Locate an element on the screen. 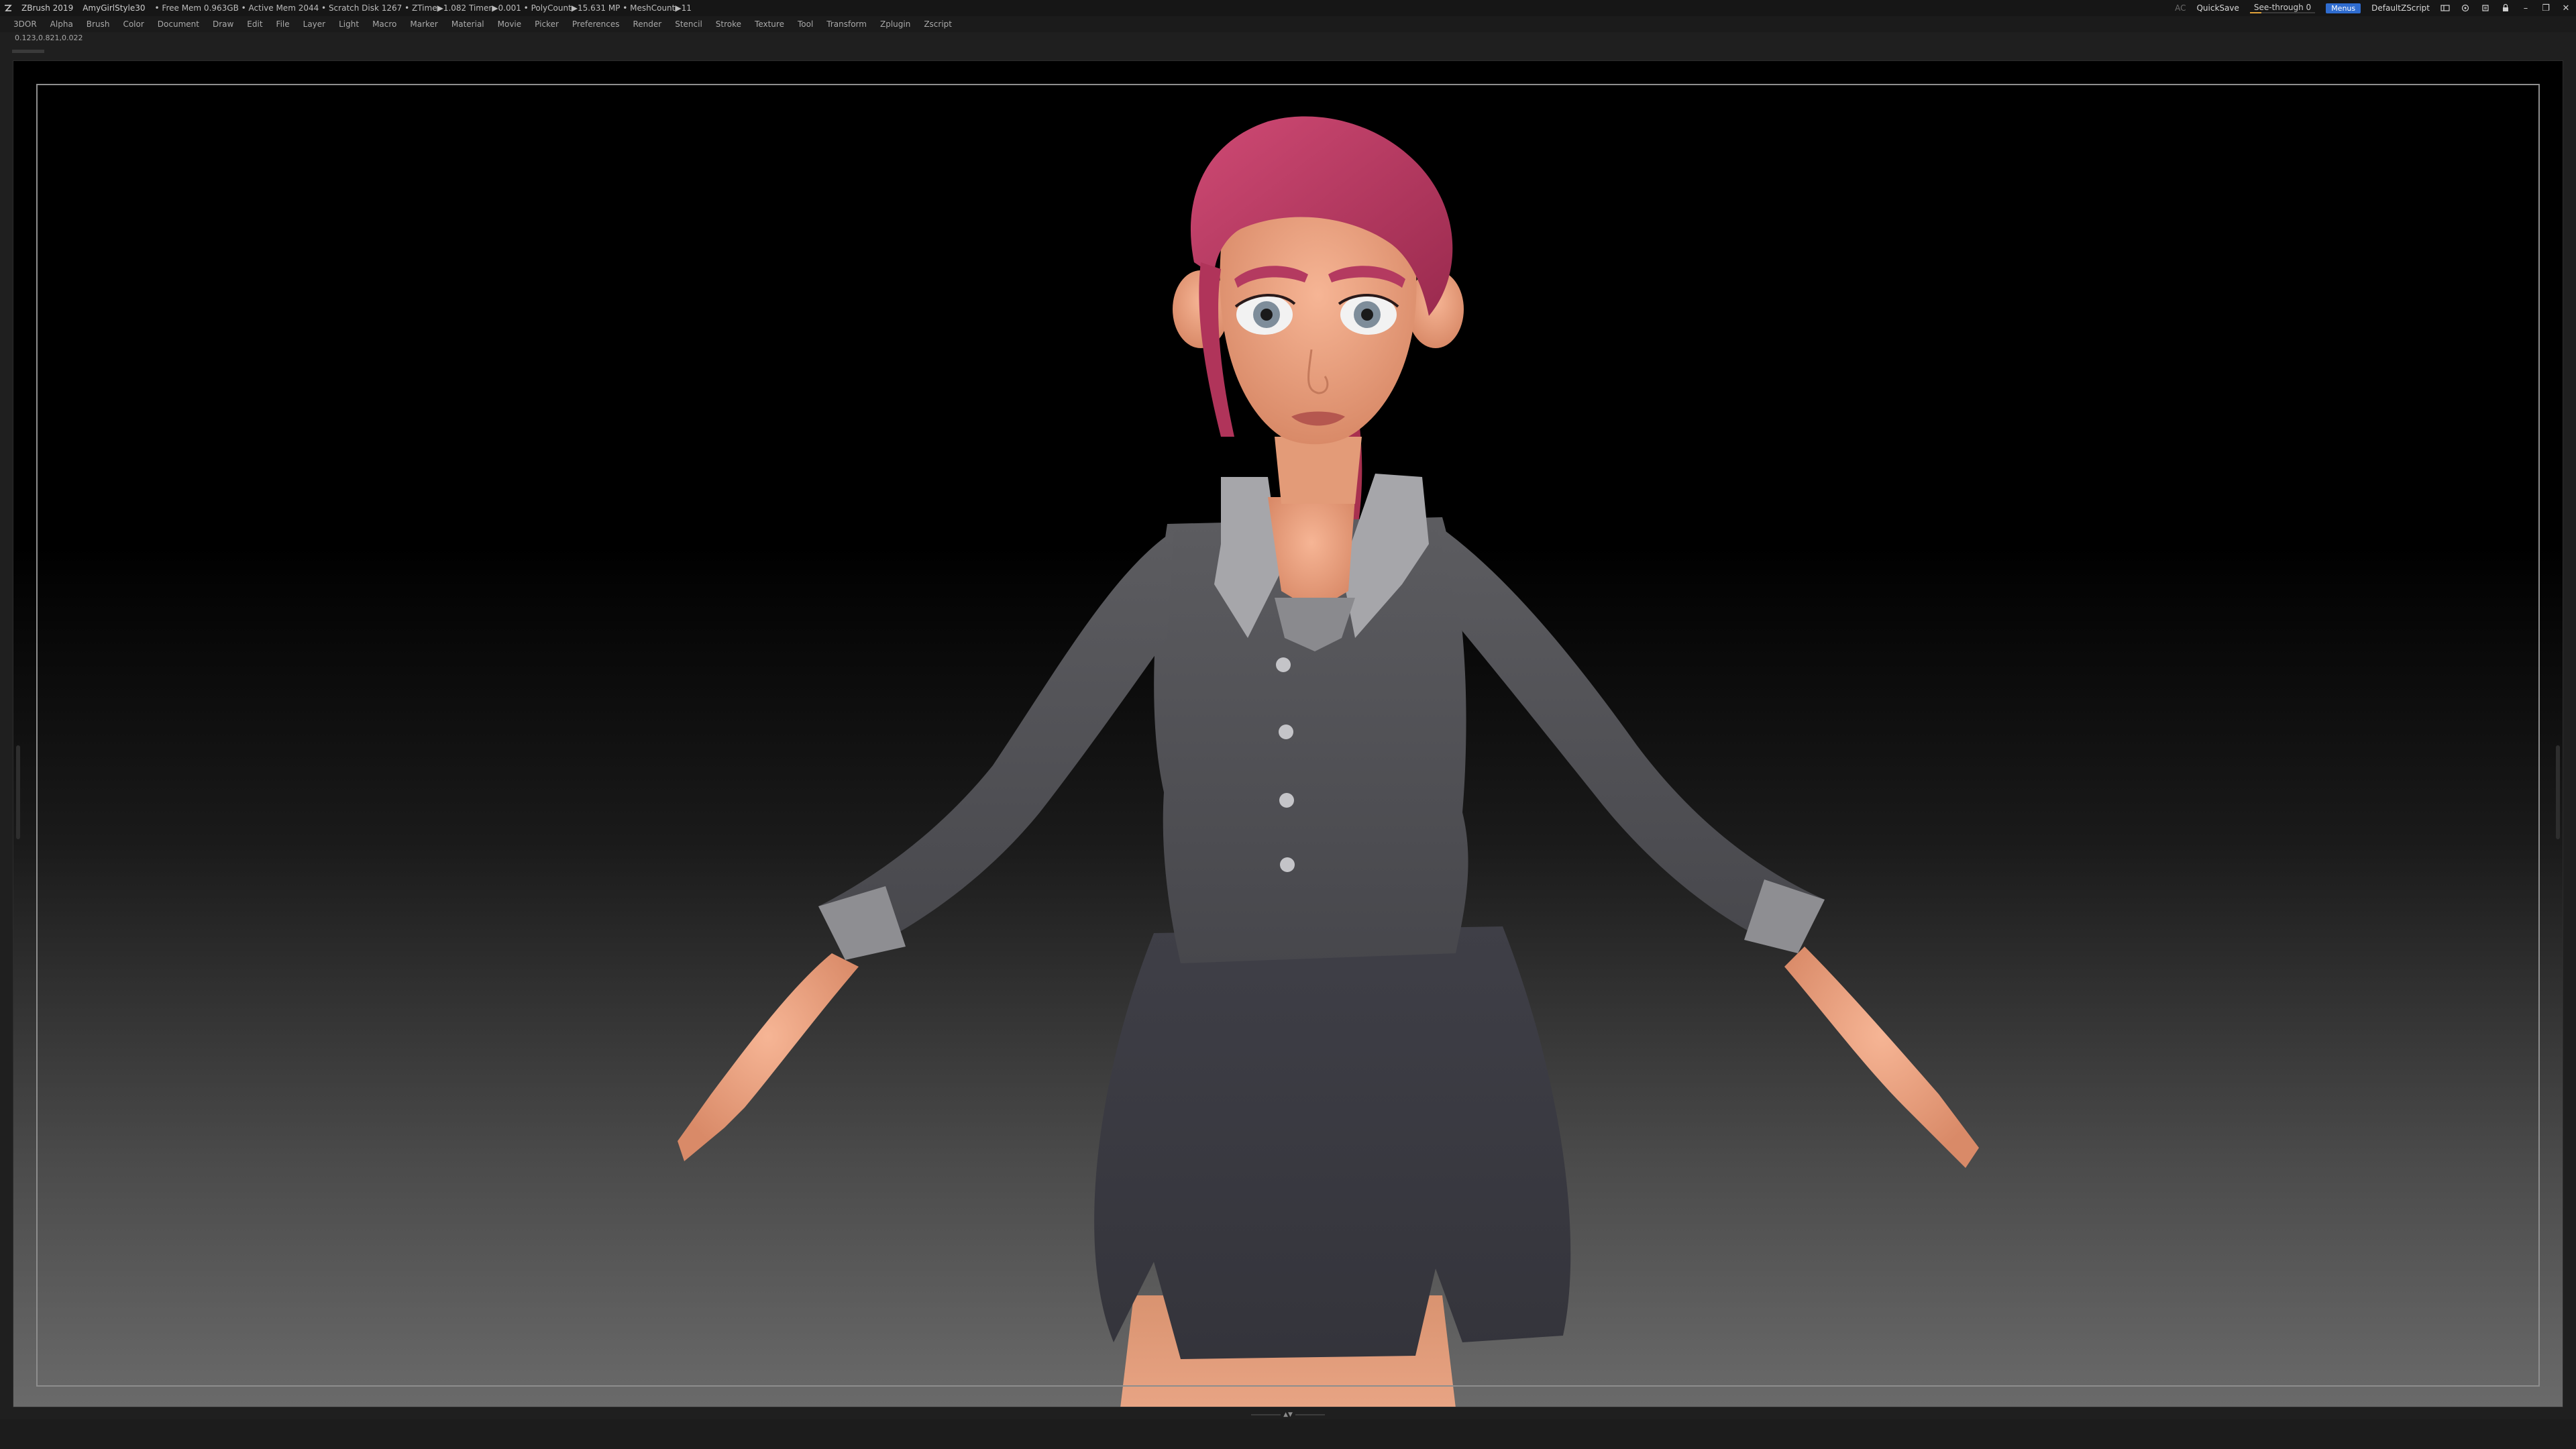  bottom-status-area is located at coordinates (1288, 1434).